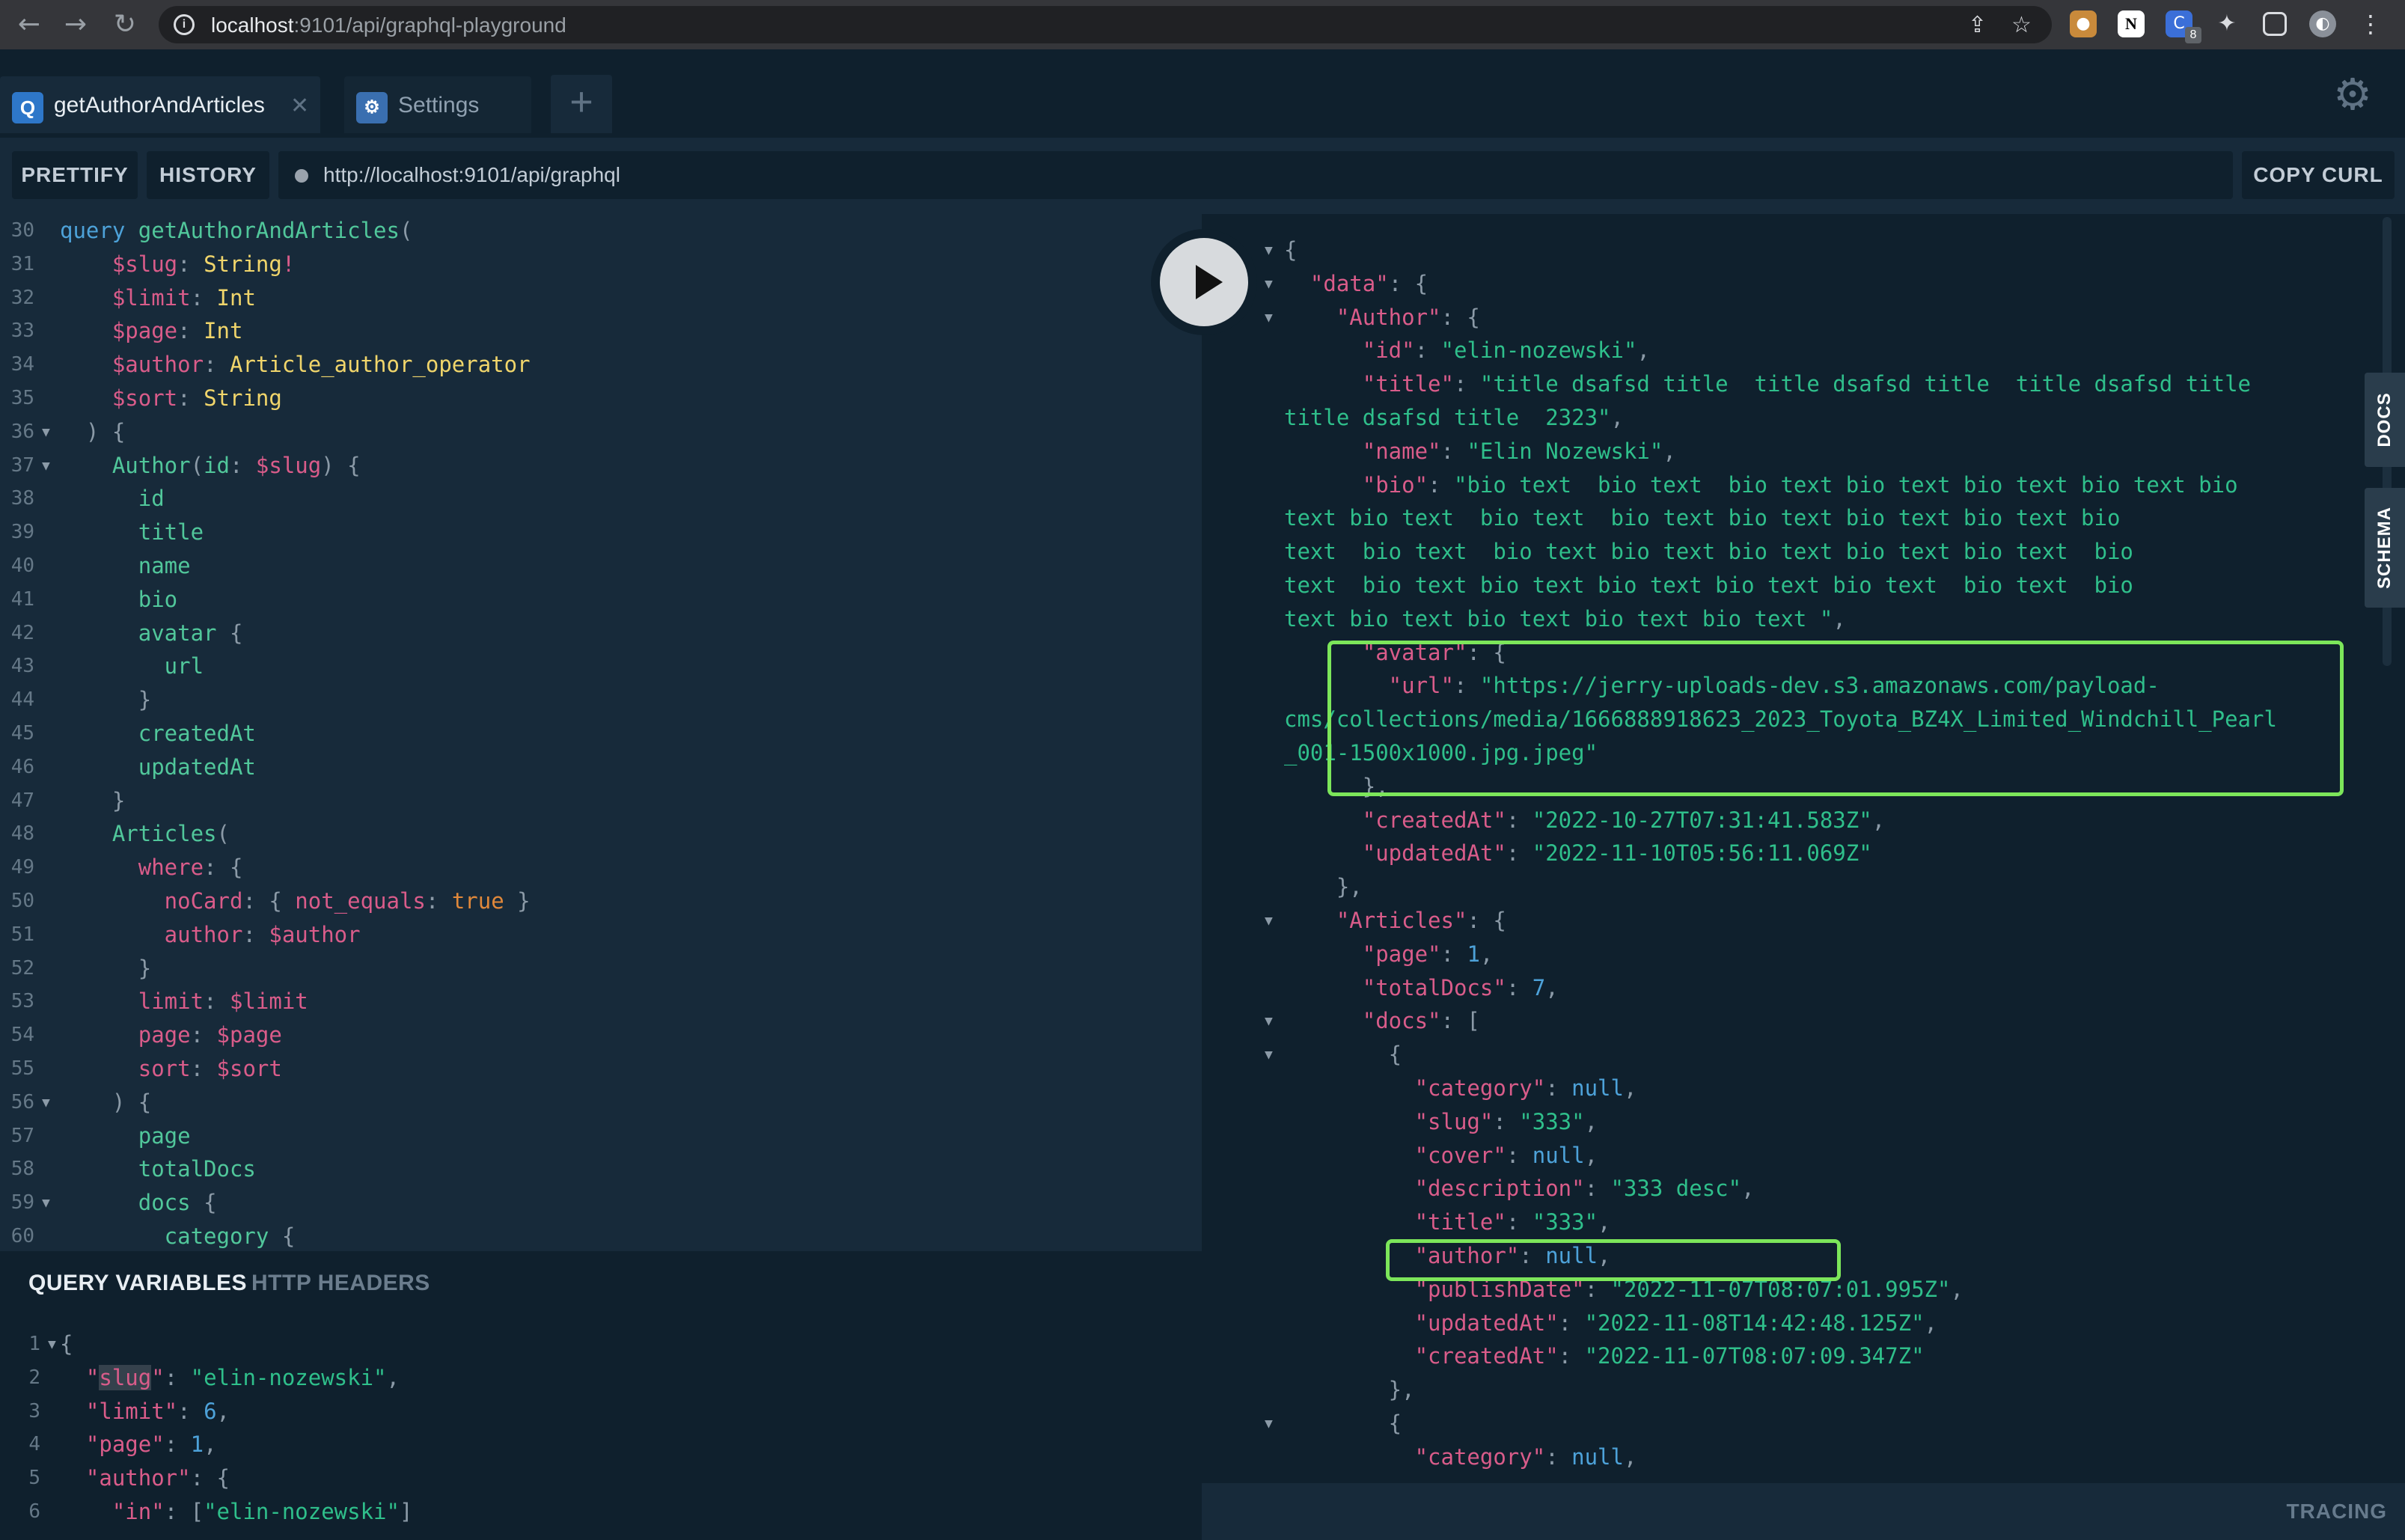  Describe the element at coordinates (601, 399) in the screenshot. I see `editor-line: 35 $sort: String` at that location.